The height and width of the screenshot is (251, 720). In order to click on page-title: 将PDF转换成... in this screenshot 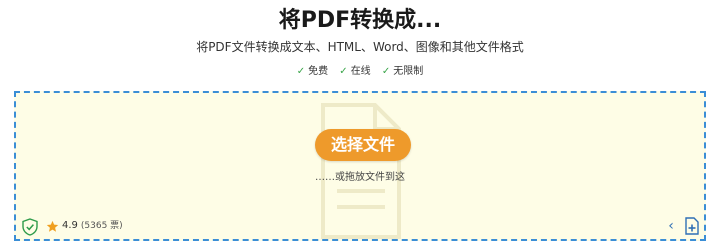, I will do `click(360, 20)`.